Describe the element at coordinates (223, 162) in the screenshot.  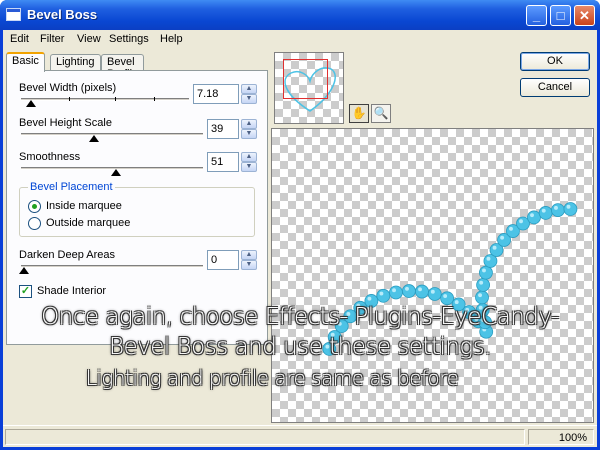
I see `smoothness-field` at that location.